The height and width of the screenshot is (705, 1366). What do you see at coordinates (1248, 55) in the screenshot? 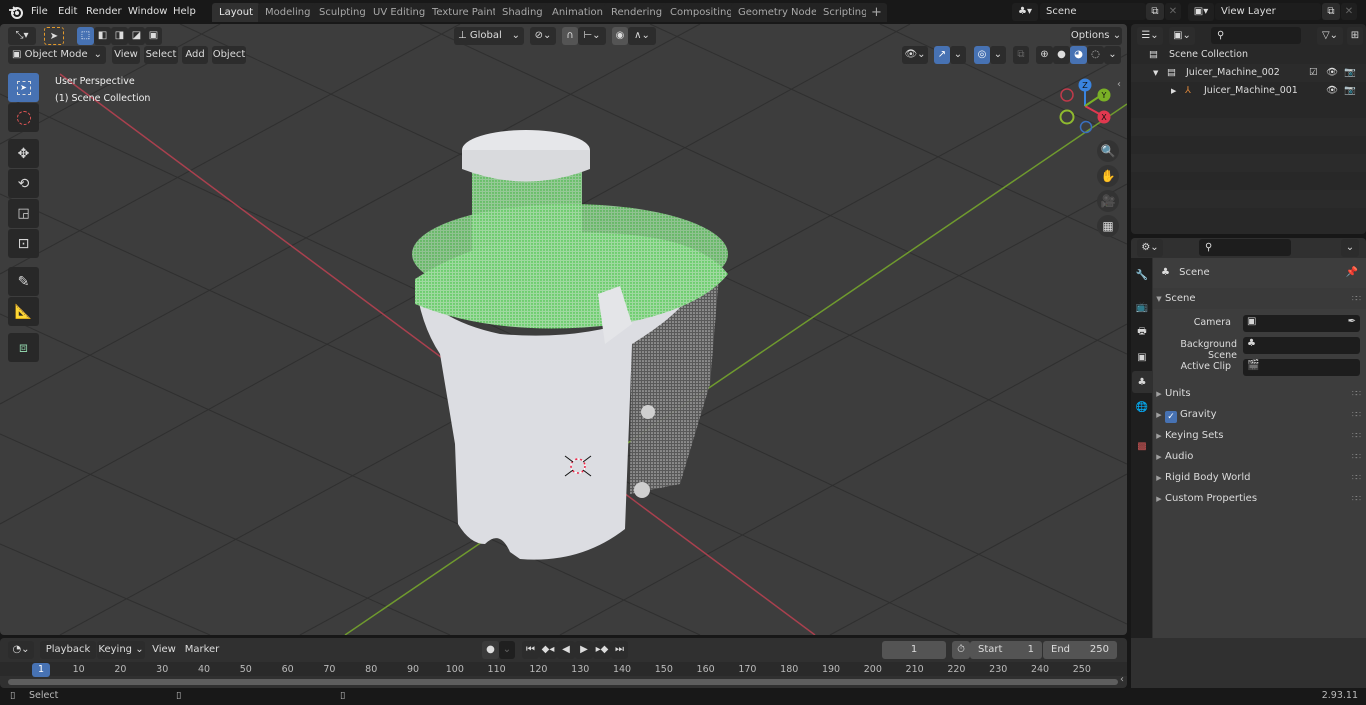
I see `outliner-row-scene-collection: ▤ Scene Collection` at bounding box center [1248, 55].